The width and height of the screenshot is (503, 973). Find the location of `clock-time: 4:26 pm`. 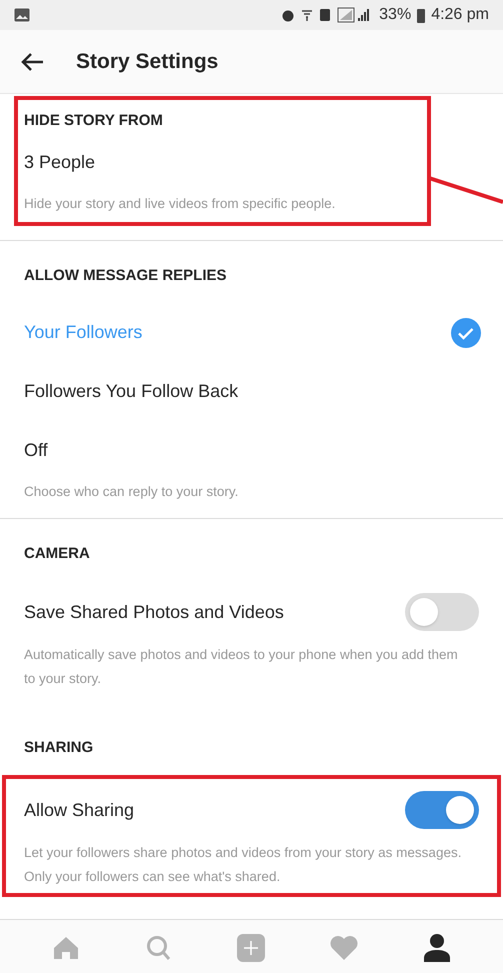

clock-time: 4:26 pm is located at coordinates (460, 15).